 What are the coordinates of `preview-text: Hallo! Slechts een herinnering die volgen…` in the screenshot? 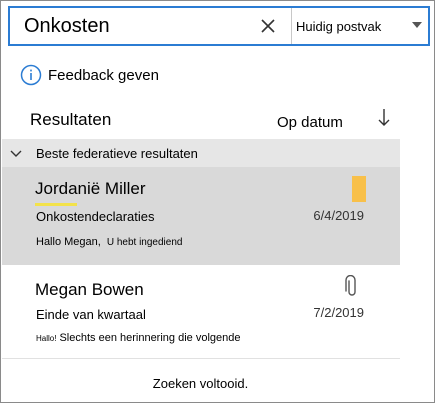 It's located at (138, 338).